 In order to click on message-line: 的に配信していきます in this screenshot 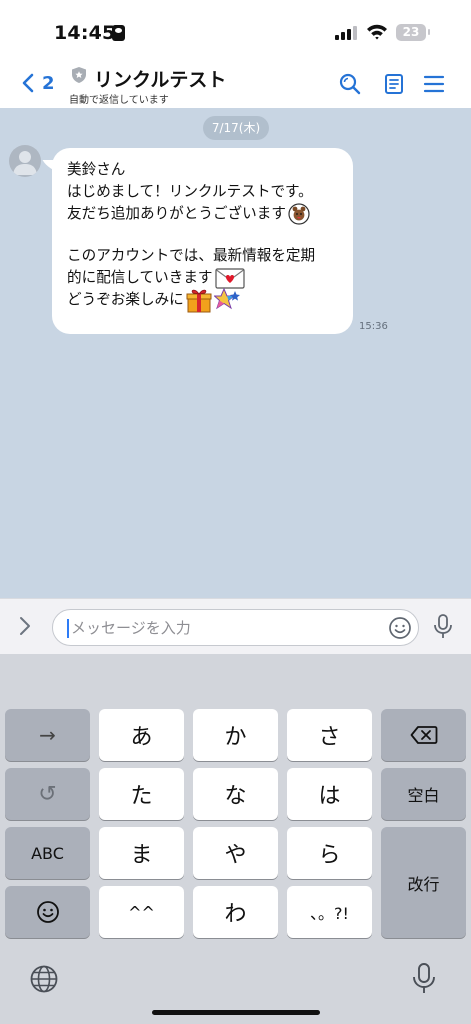, I will do `click(210, 278)`.